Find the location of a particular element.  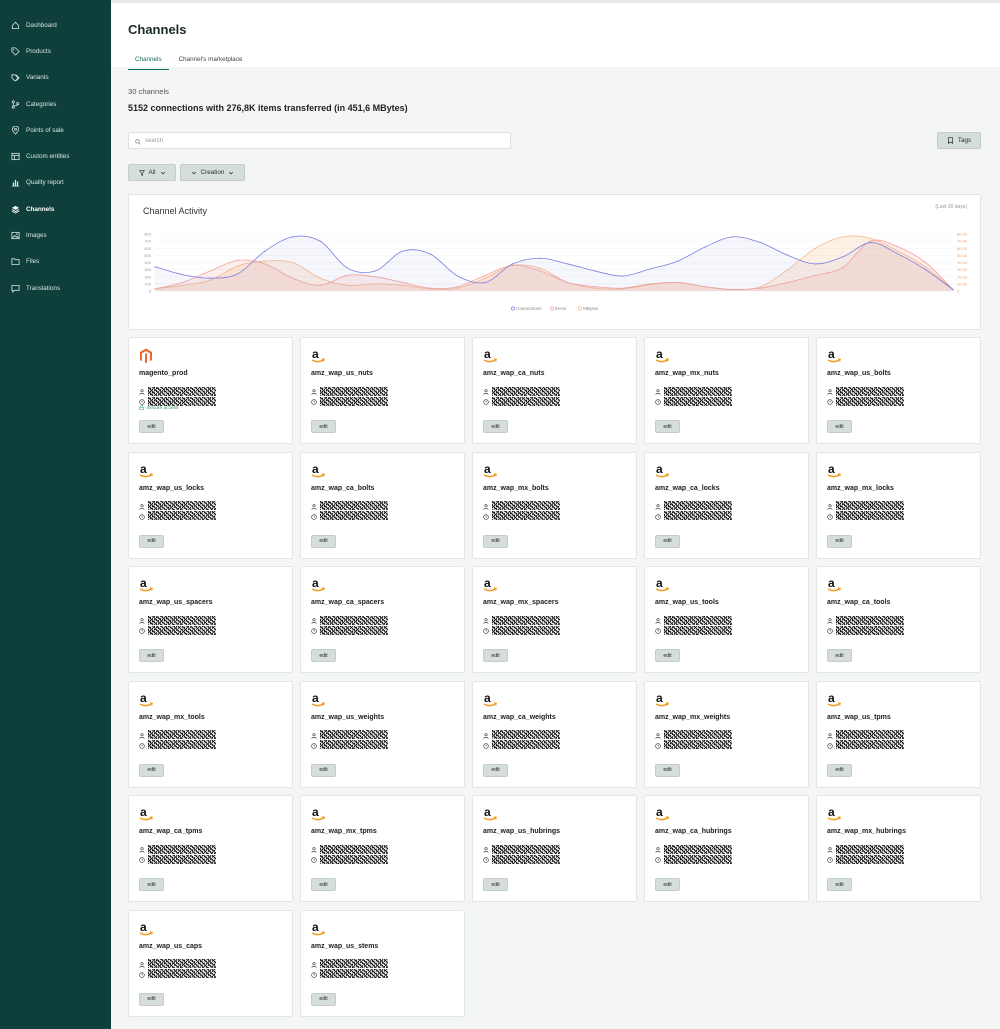

channel-name: amz_wap_mx_tpms is located at coordinates (344, 831).